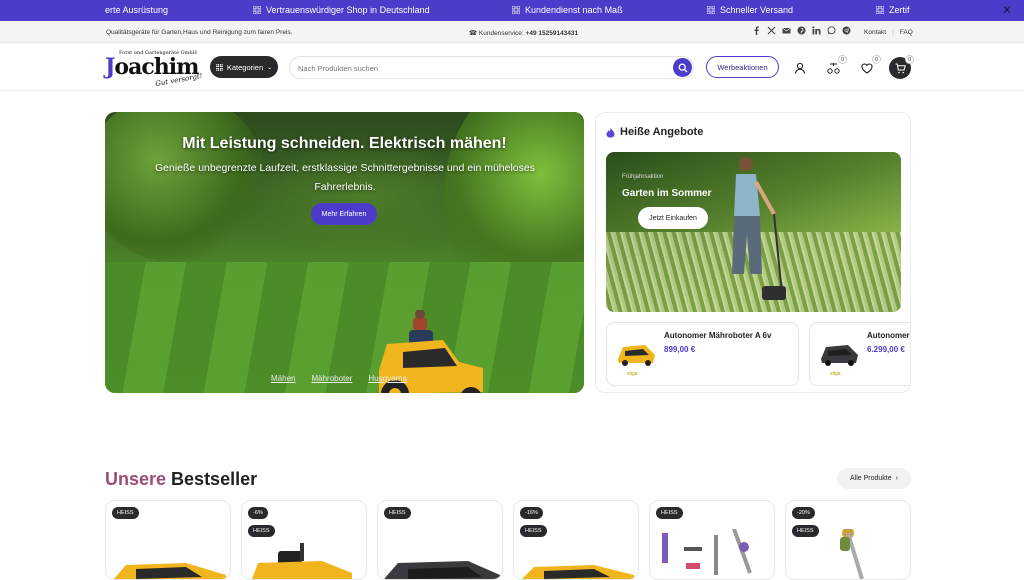 The height and width of the screenshot is (580, 1024). I want to click on deal-product-card: stiga Autonomer Mähroboter A 6v 899,00 €, so click(702, 354).